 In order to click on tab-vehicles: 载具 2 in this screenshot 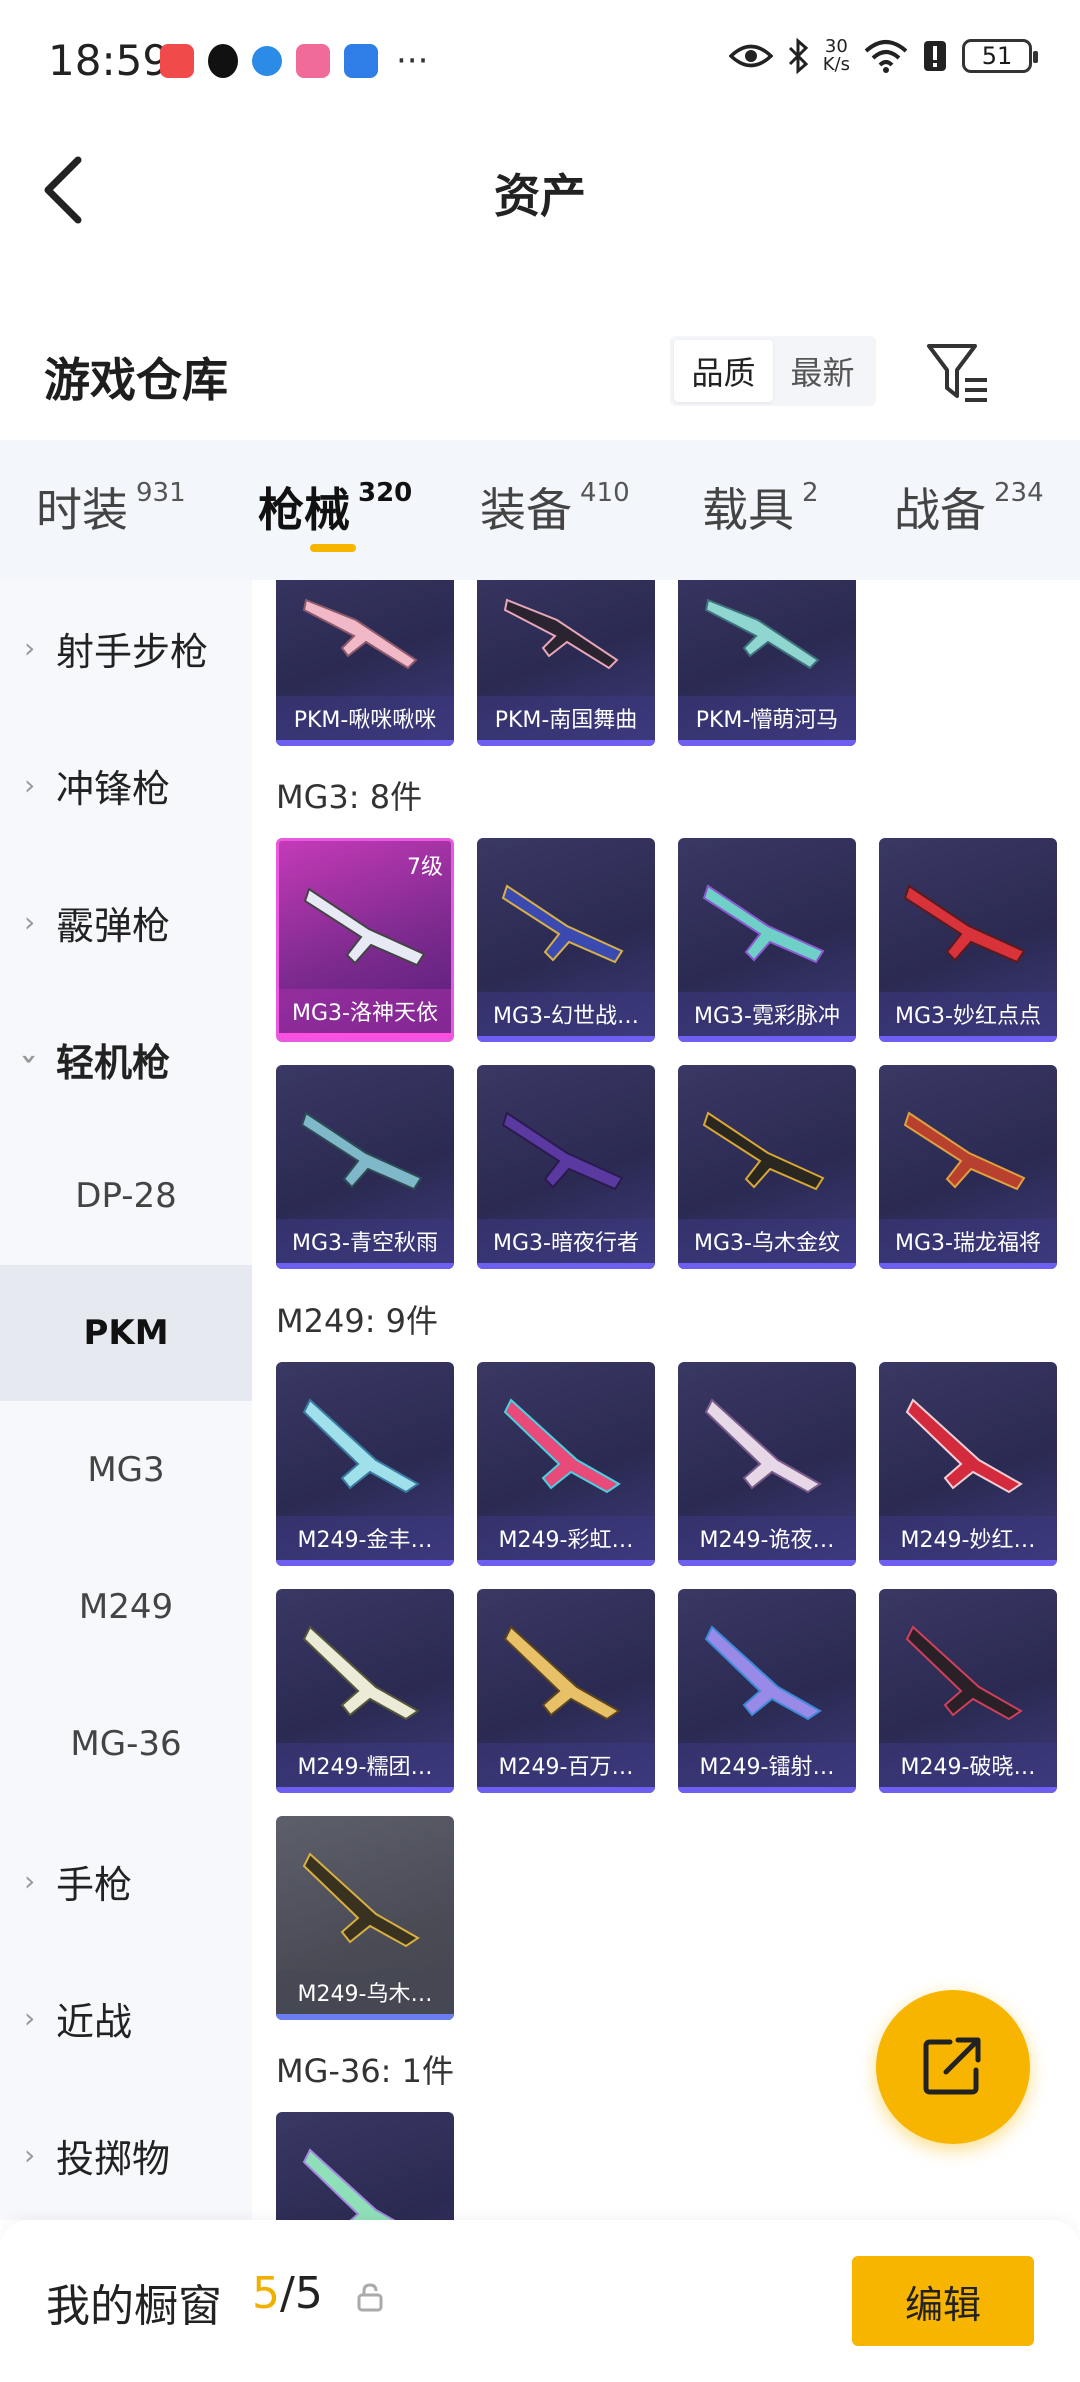, I will do `click(760, 507)`.